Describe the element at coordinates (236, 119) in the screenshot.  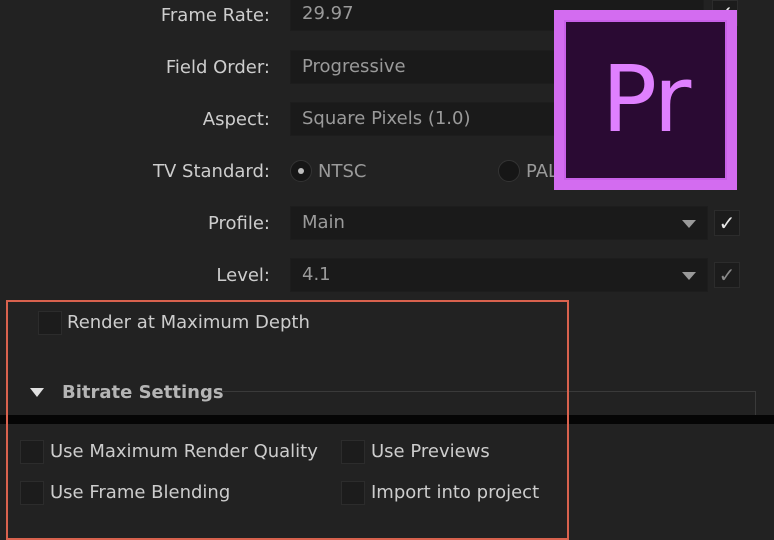
I see `aspect-label: Aspect:` at that location.